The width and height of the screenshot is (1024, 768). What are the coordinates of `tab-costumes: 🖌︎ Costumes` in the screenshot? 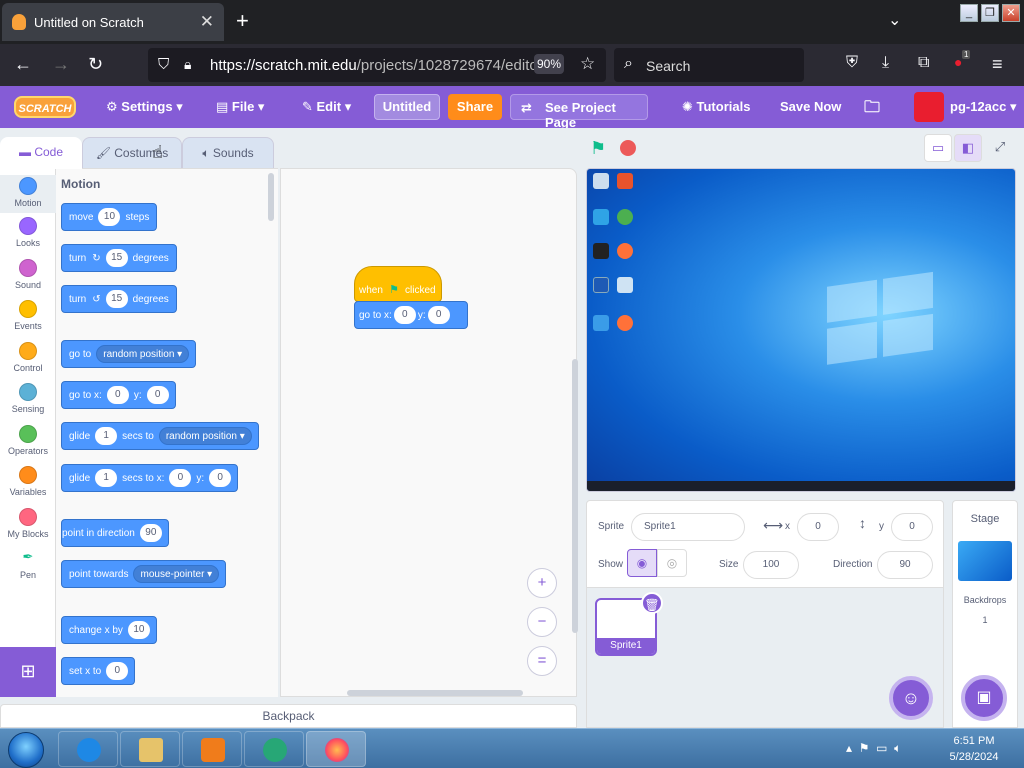 It's located at (132, 153).